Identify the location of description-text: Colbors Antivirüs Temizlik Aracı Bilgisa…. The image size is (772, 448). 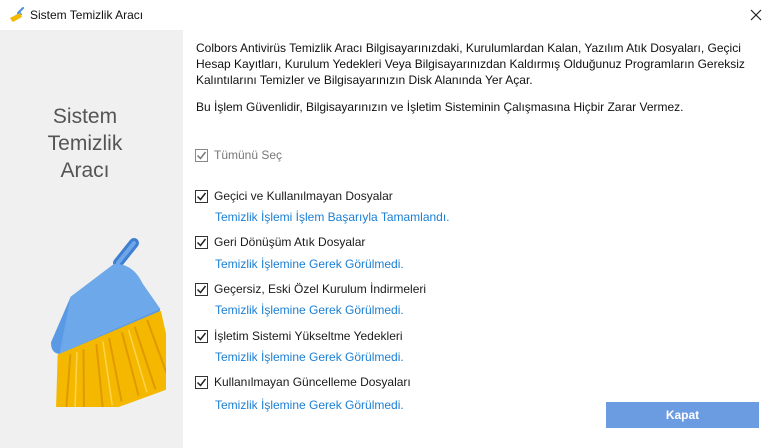
(470, 64).